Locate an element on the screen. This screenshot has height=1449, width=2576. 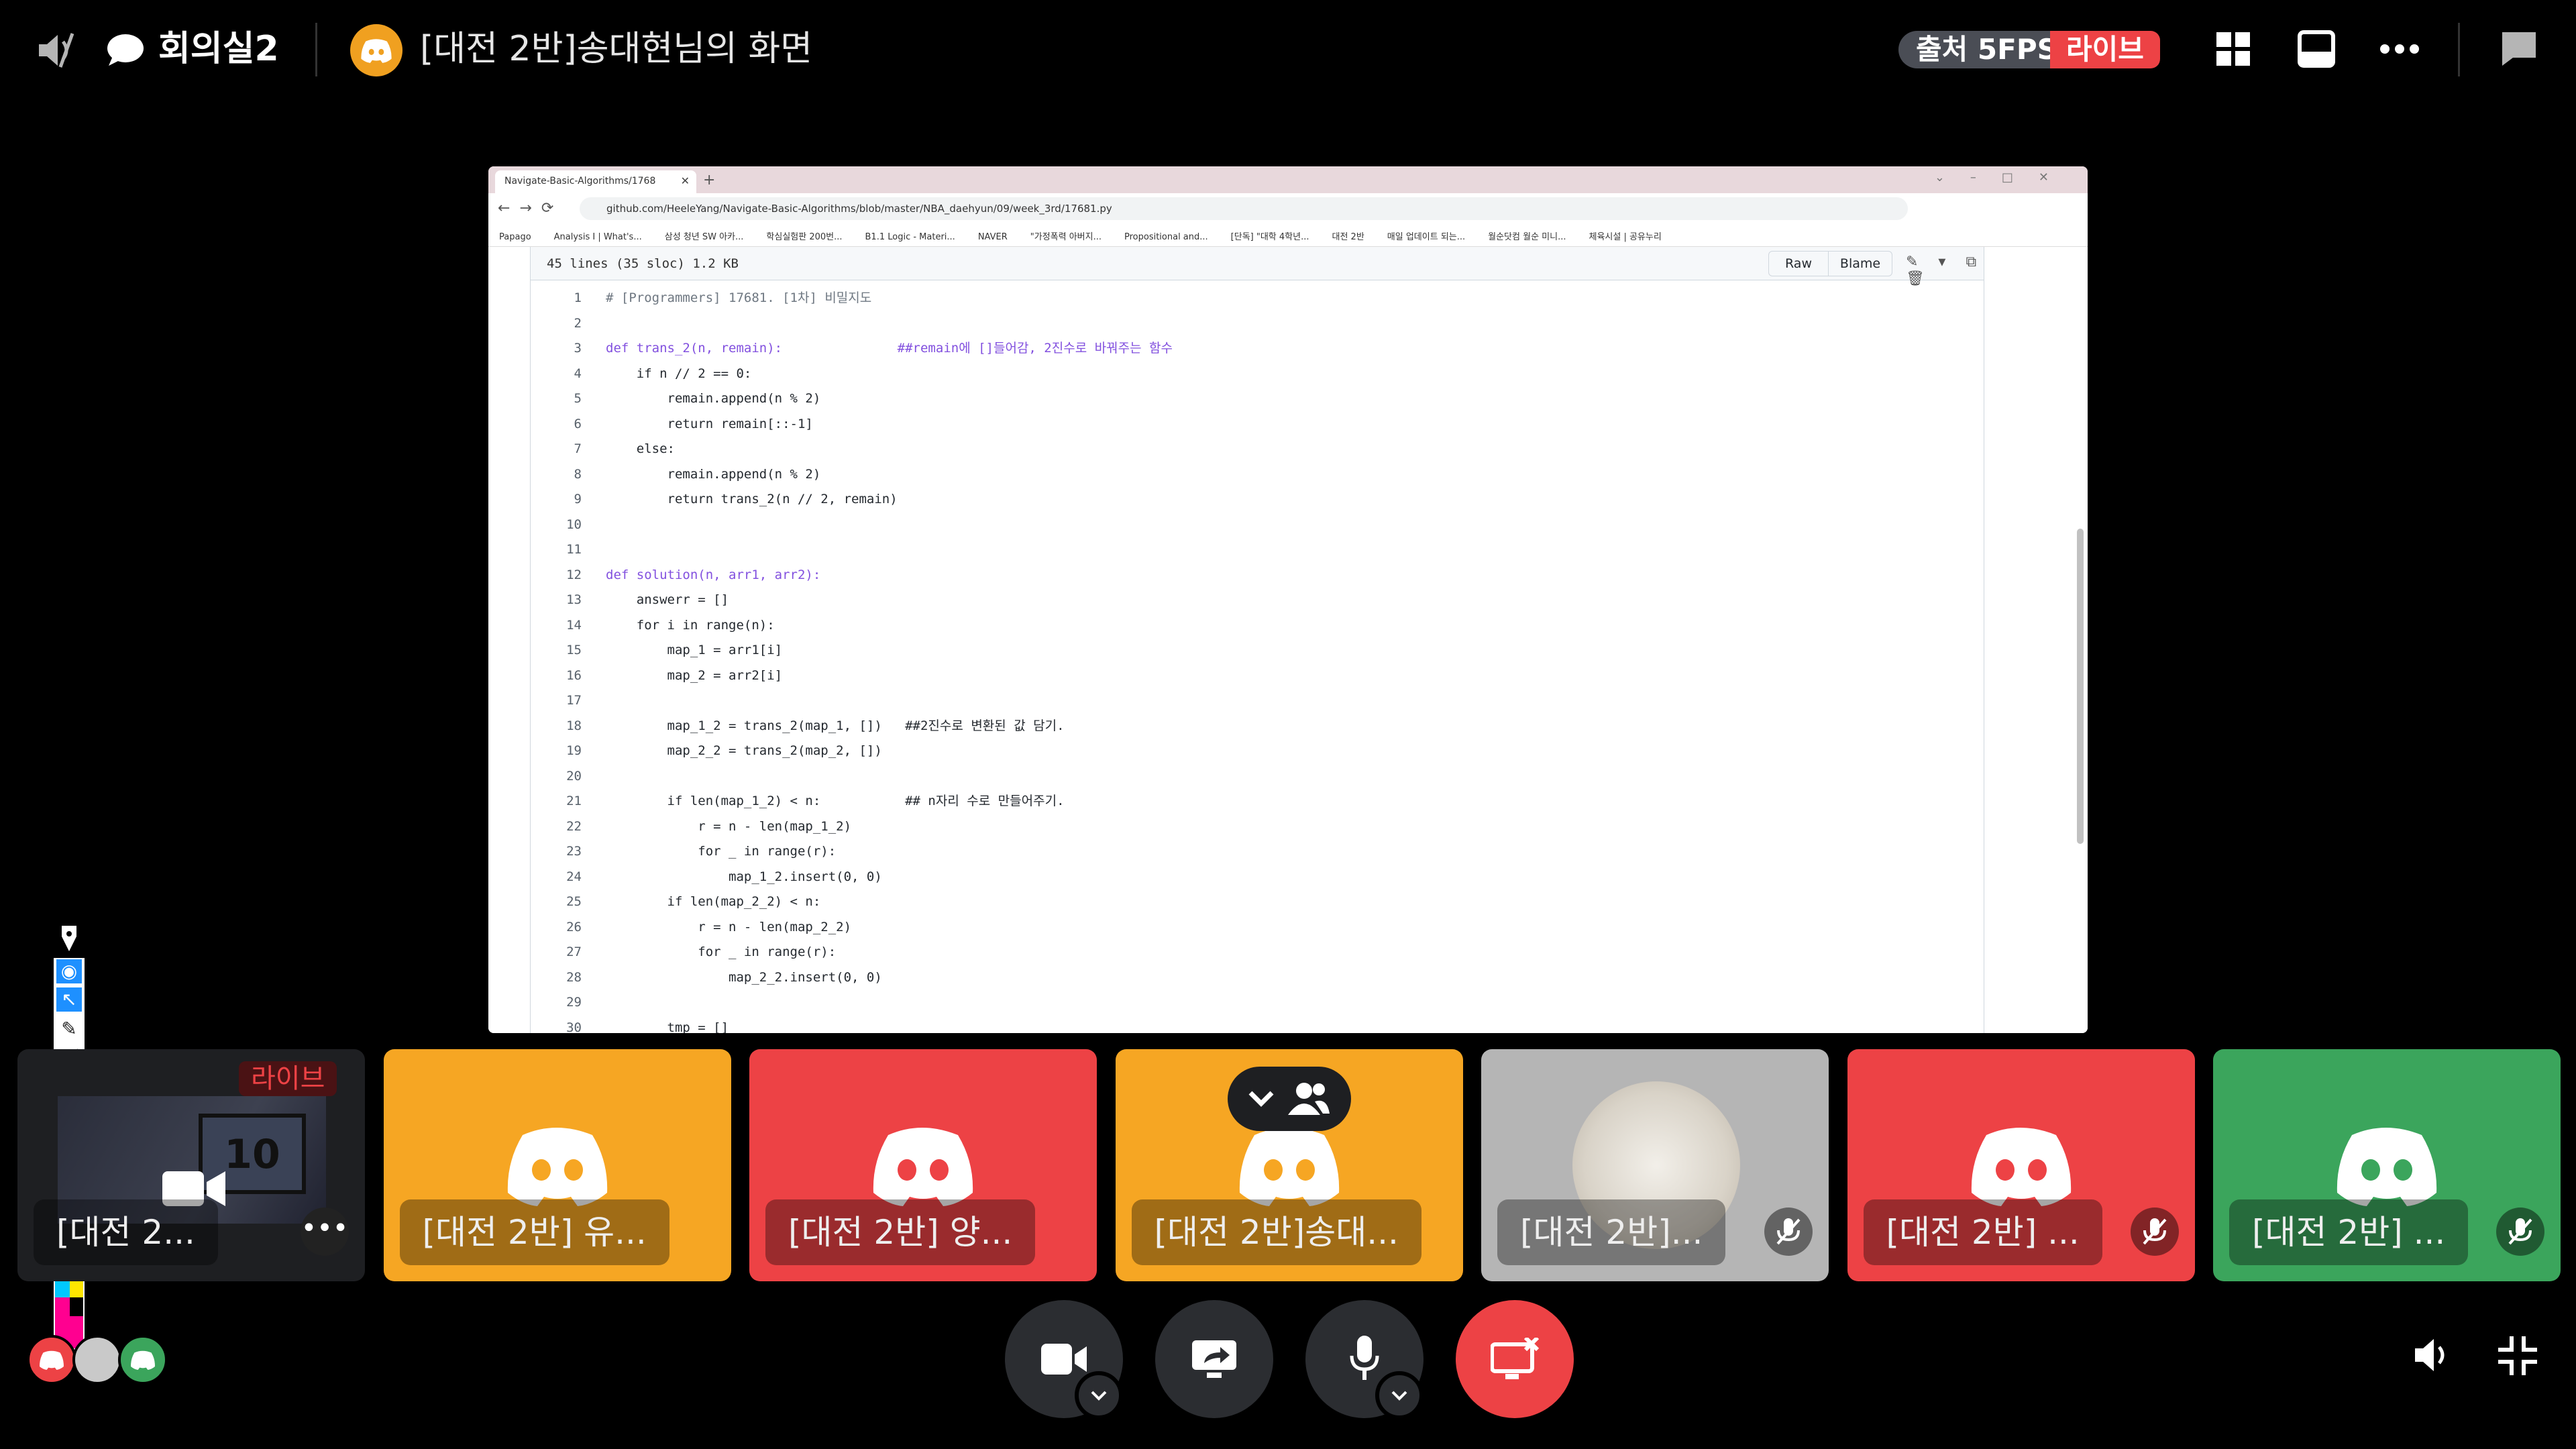
code-line: 16 map_2 = arr2[i] is located at coordinates (1257, 675).